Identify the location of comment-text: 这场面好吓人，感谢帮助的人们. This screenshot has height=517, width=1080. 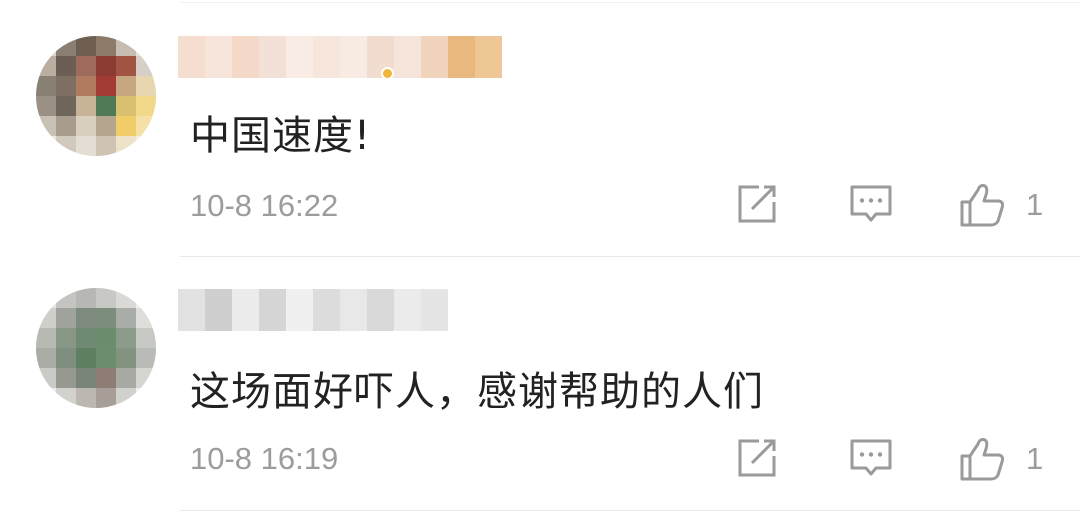
(477, 392).